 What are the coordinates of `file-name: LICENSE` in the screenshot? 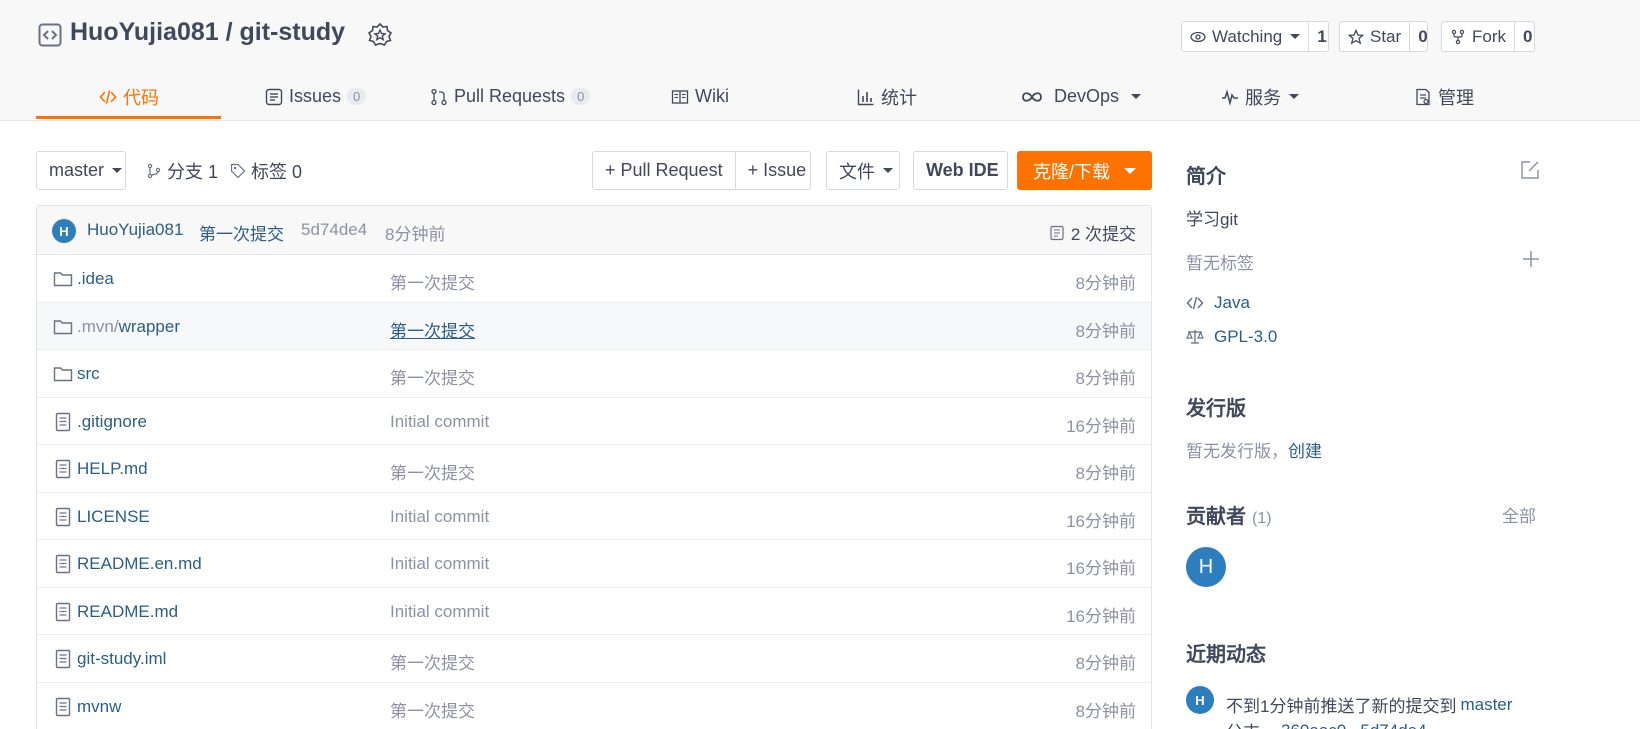 It's located at (113, 517).